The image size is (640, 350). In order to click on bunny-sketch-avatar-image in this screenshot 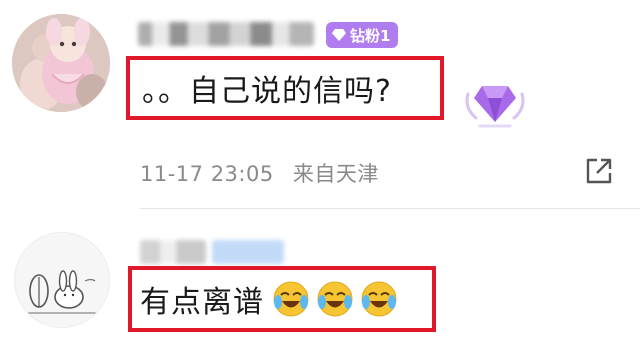, I will do `click(62, 280)`.